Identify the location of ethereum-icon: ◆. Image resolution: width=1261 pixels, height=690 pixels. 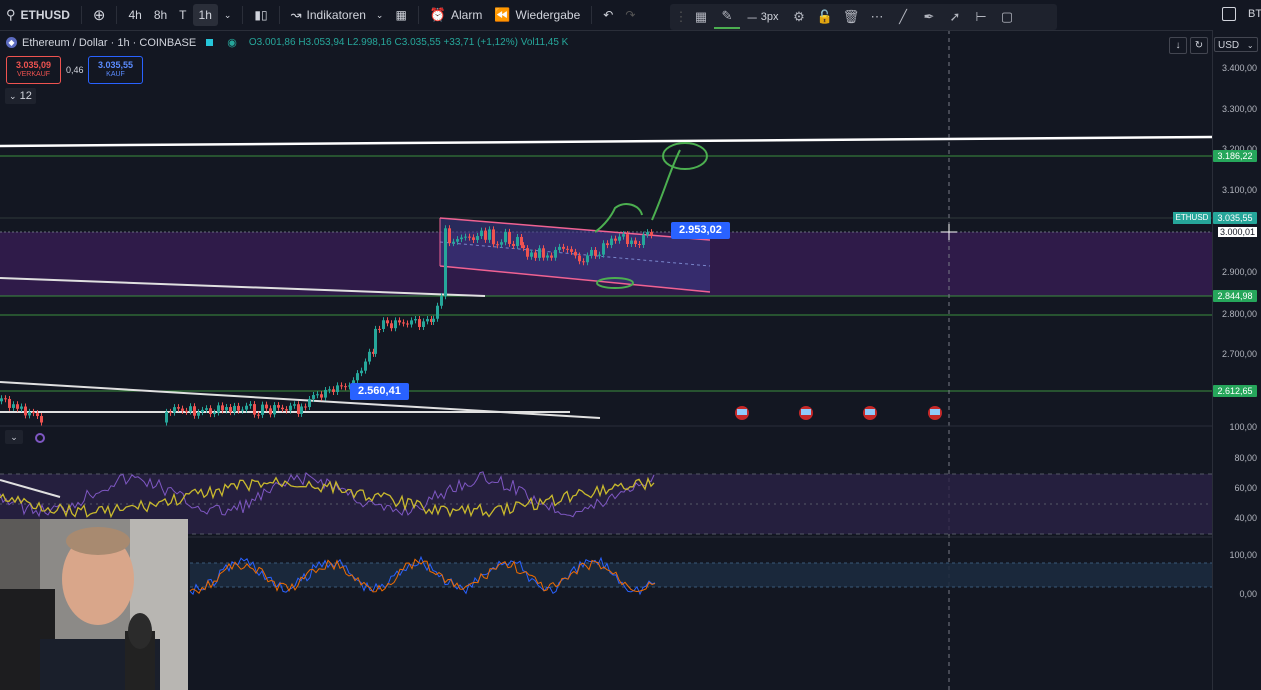
(11, 42).